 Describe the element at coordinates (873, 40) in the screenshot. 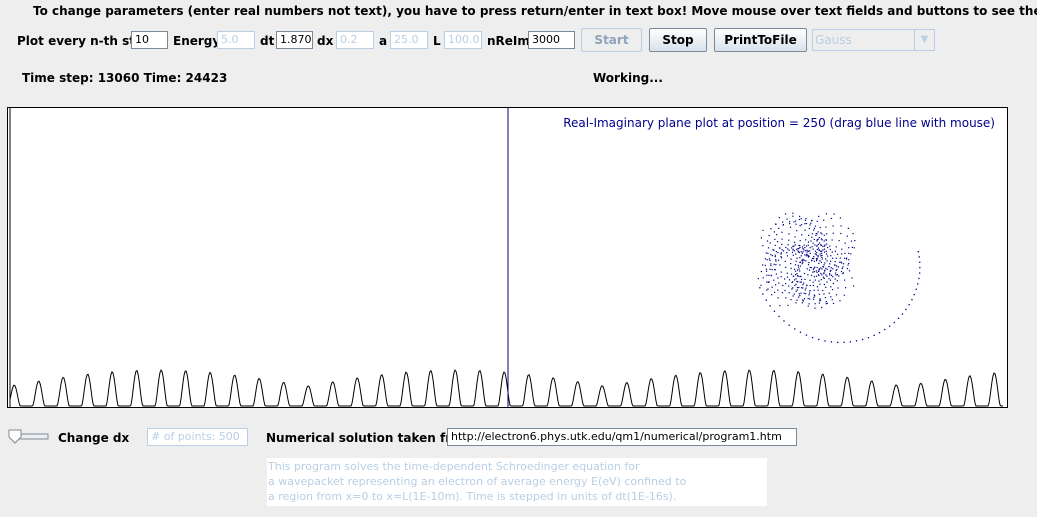

I see `wavepacket-type-select: Gauss ▼` at that location.